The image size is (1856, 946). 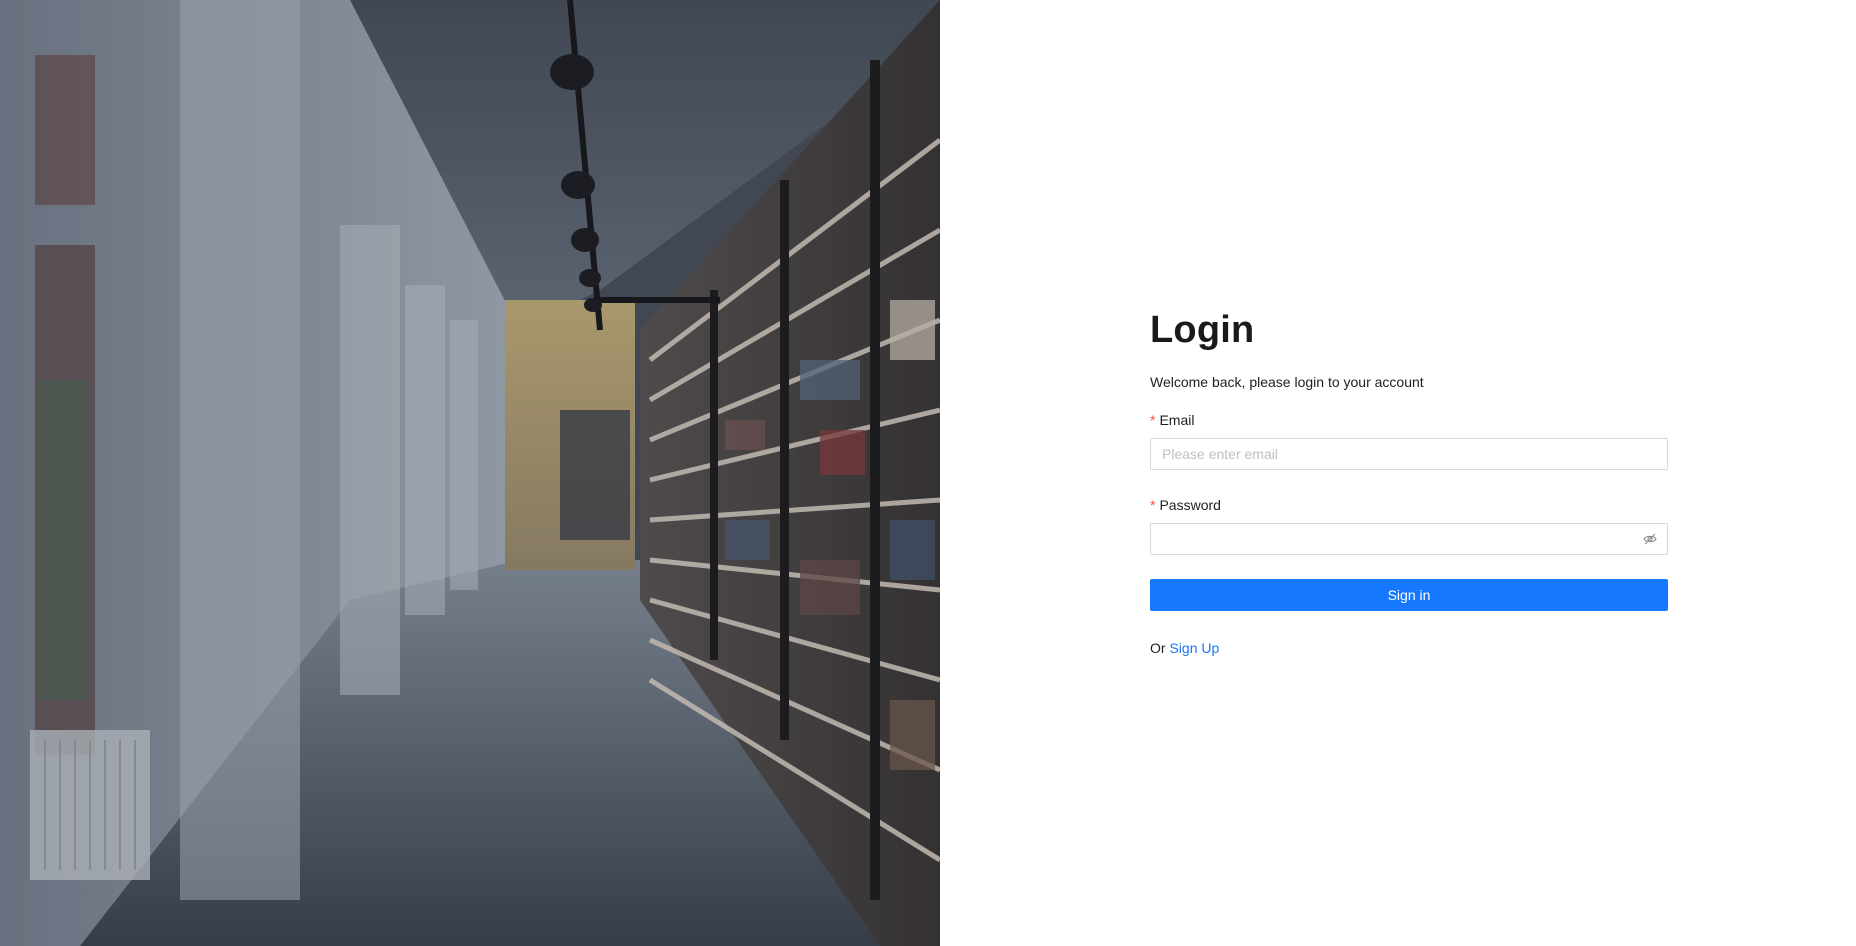 I want to click on password-field, so click(x=1409, y=539).